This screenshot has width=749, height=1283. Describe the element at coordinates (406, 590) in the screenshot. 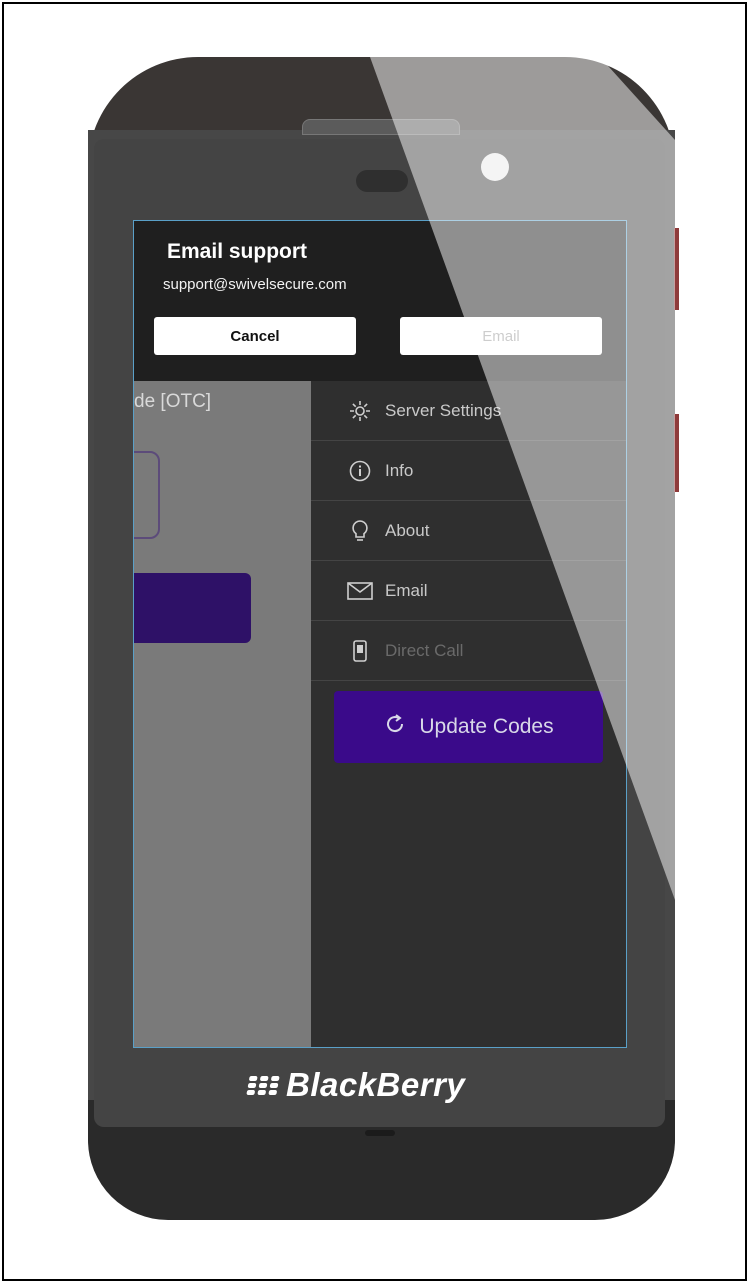

I see `menu-item-label: Email` at that location.